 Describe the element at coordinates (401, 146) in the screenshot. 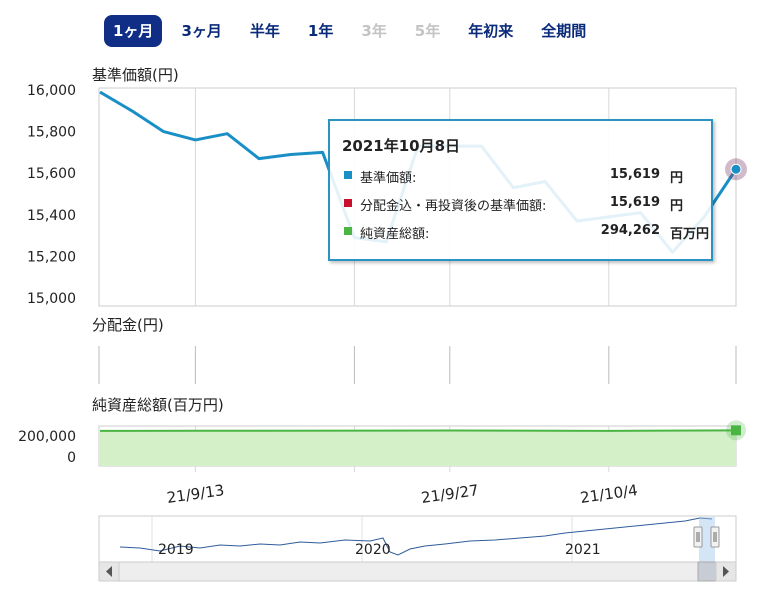

I see `tooltip-date: 2021年10月8日` at that location.